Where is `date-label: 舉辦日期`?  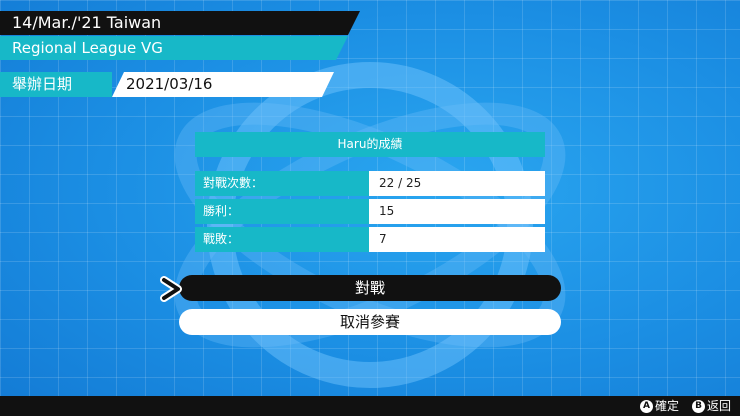 date-label: 舉辦日期 is located at coordinates (56, 84).